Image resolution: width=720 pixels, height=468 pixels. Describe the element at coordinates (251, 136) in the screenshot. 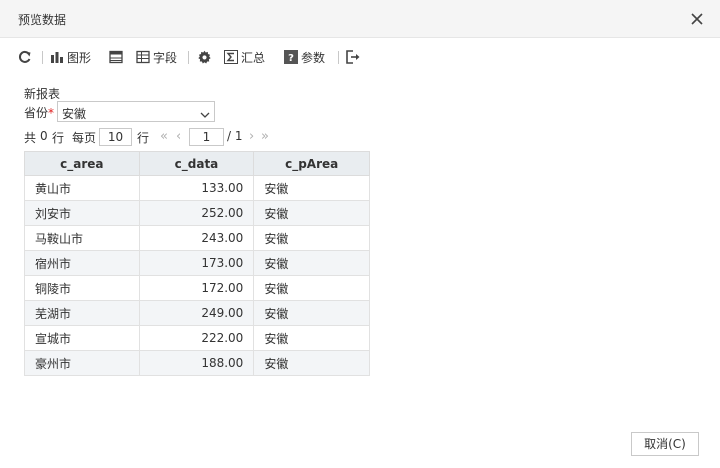

I see `next-page-button: ›` at that location.